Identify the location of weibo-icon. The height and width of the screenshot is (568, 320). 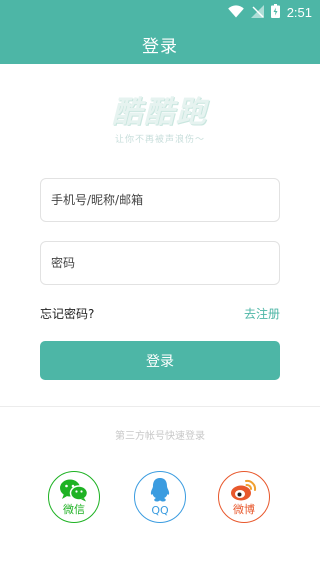
(244, 490).